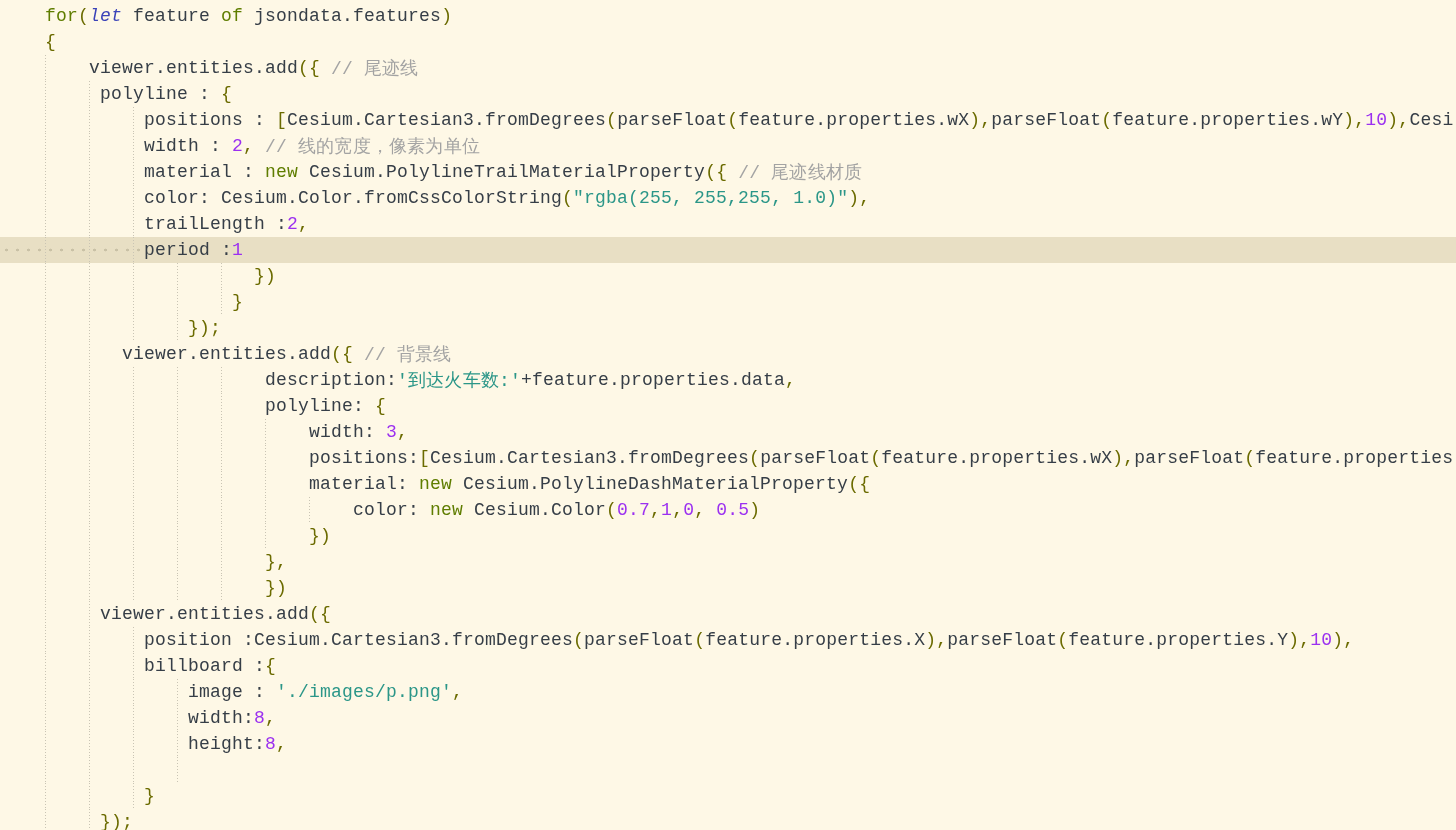  Describe the element at coordinates (254, 68) in the screenshot. I see `code-line: viewer.entities.add({ // 尾迹线` at that location.